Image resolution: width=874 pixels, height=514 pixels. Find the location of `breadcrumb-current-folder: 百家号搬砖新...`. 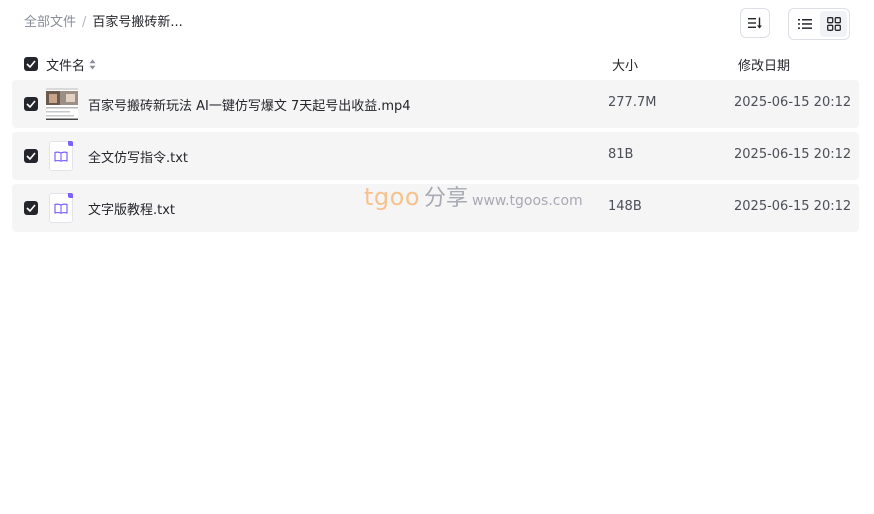

breadcrumb-current-folder: 百家号搬砖新... is located at coordinates (137, 22).